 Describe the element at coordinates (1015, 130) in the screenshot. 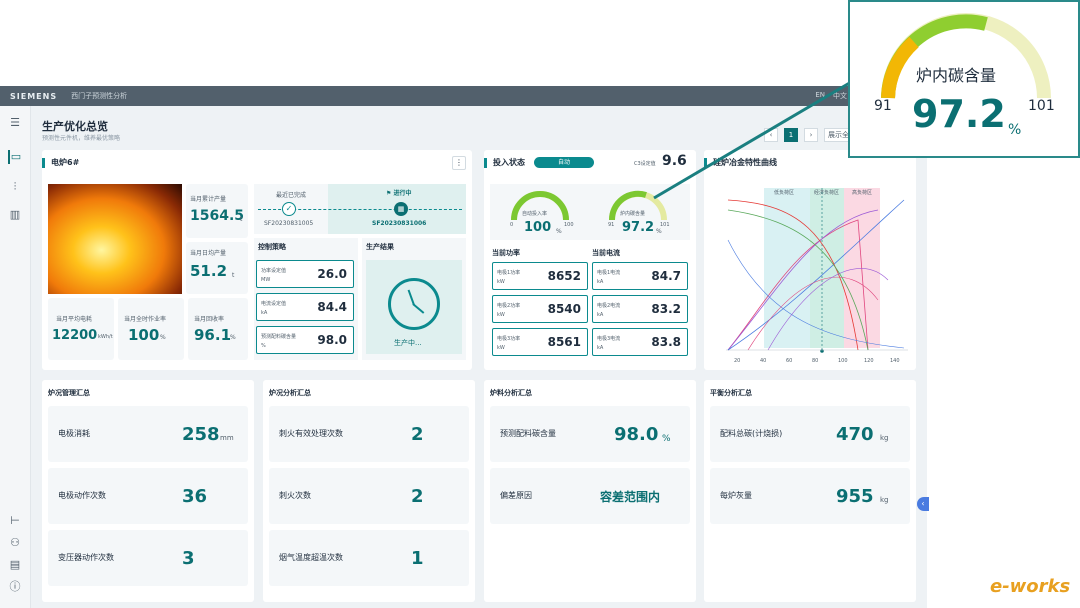

I see `callout-unit: %` at that location.